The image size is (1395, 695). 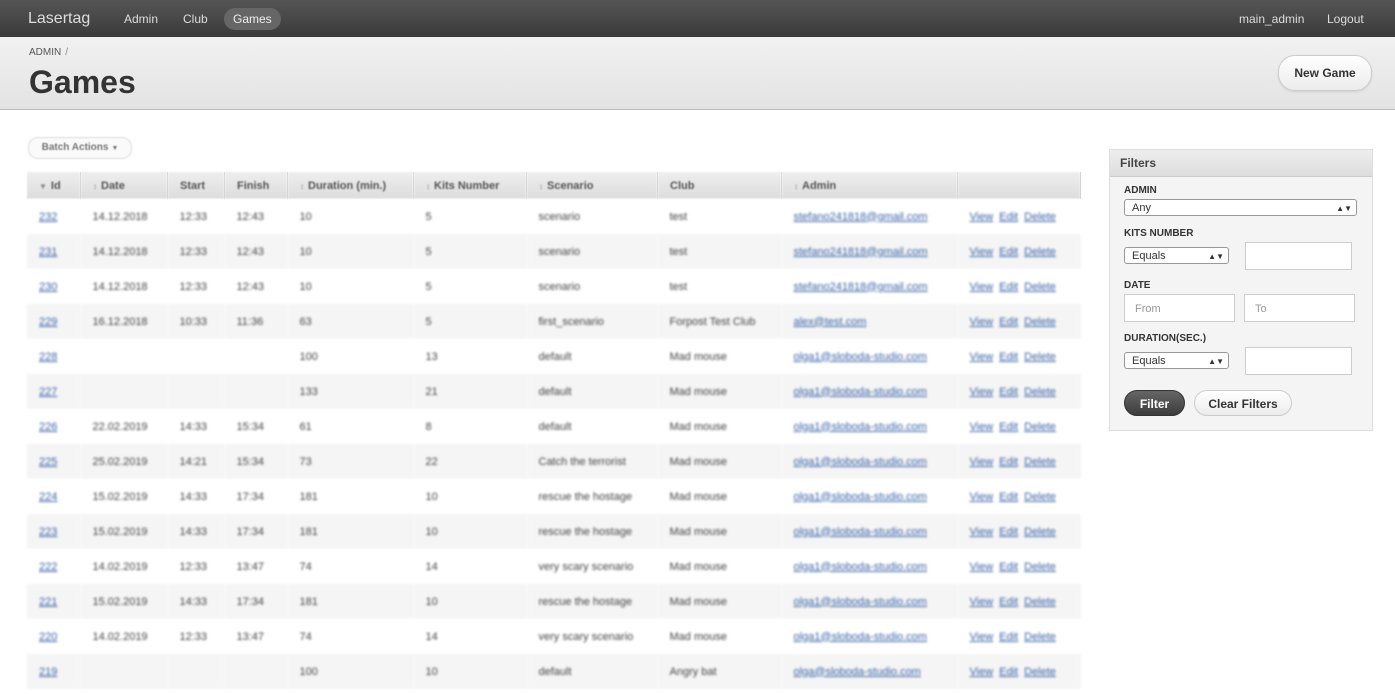 What do you see at coordinates (48, 427) in the screenshot?
I see `game-id-link: 226` at bounding box center [48, 427].